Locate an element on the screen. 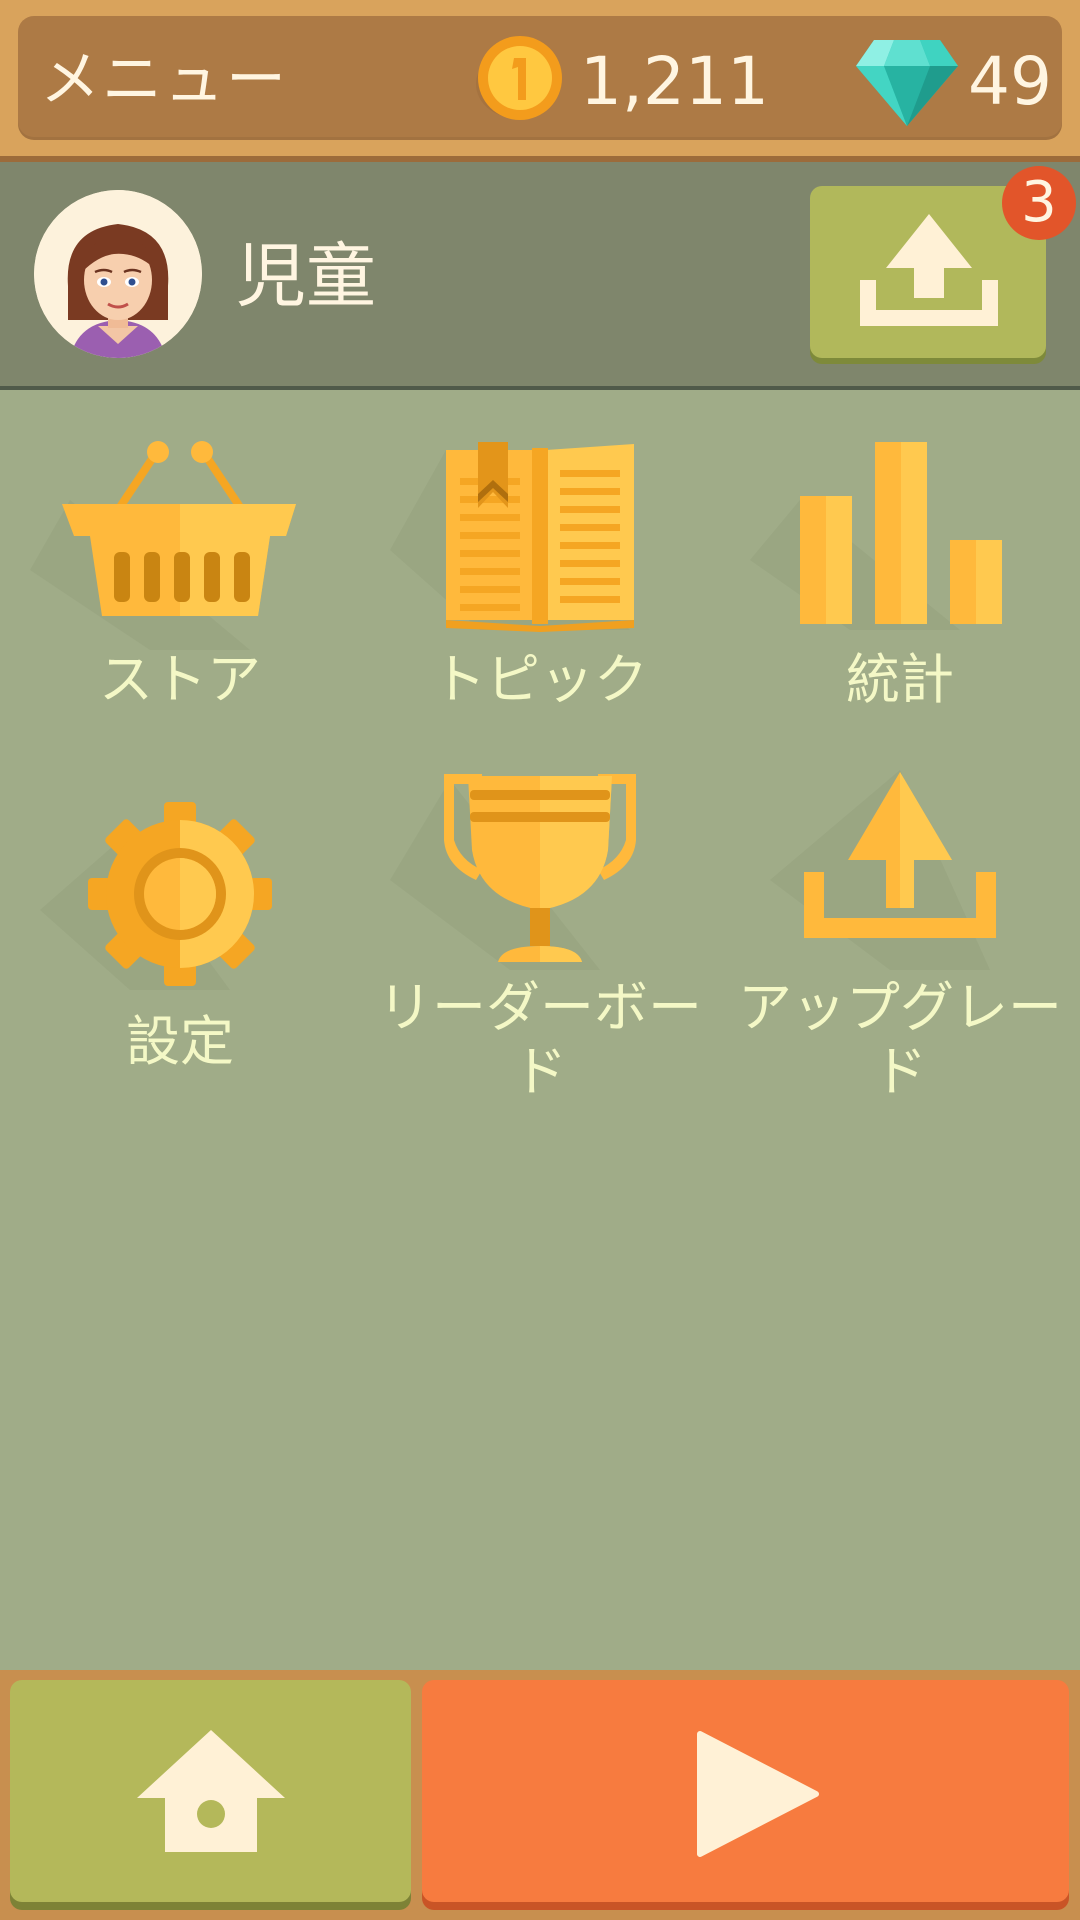  menu-item-store: ストア is located at coordinates (180, 580).